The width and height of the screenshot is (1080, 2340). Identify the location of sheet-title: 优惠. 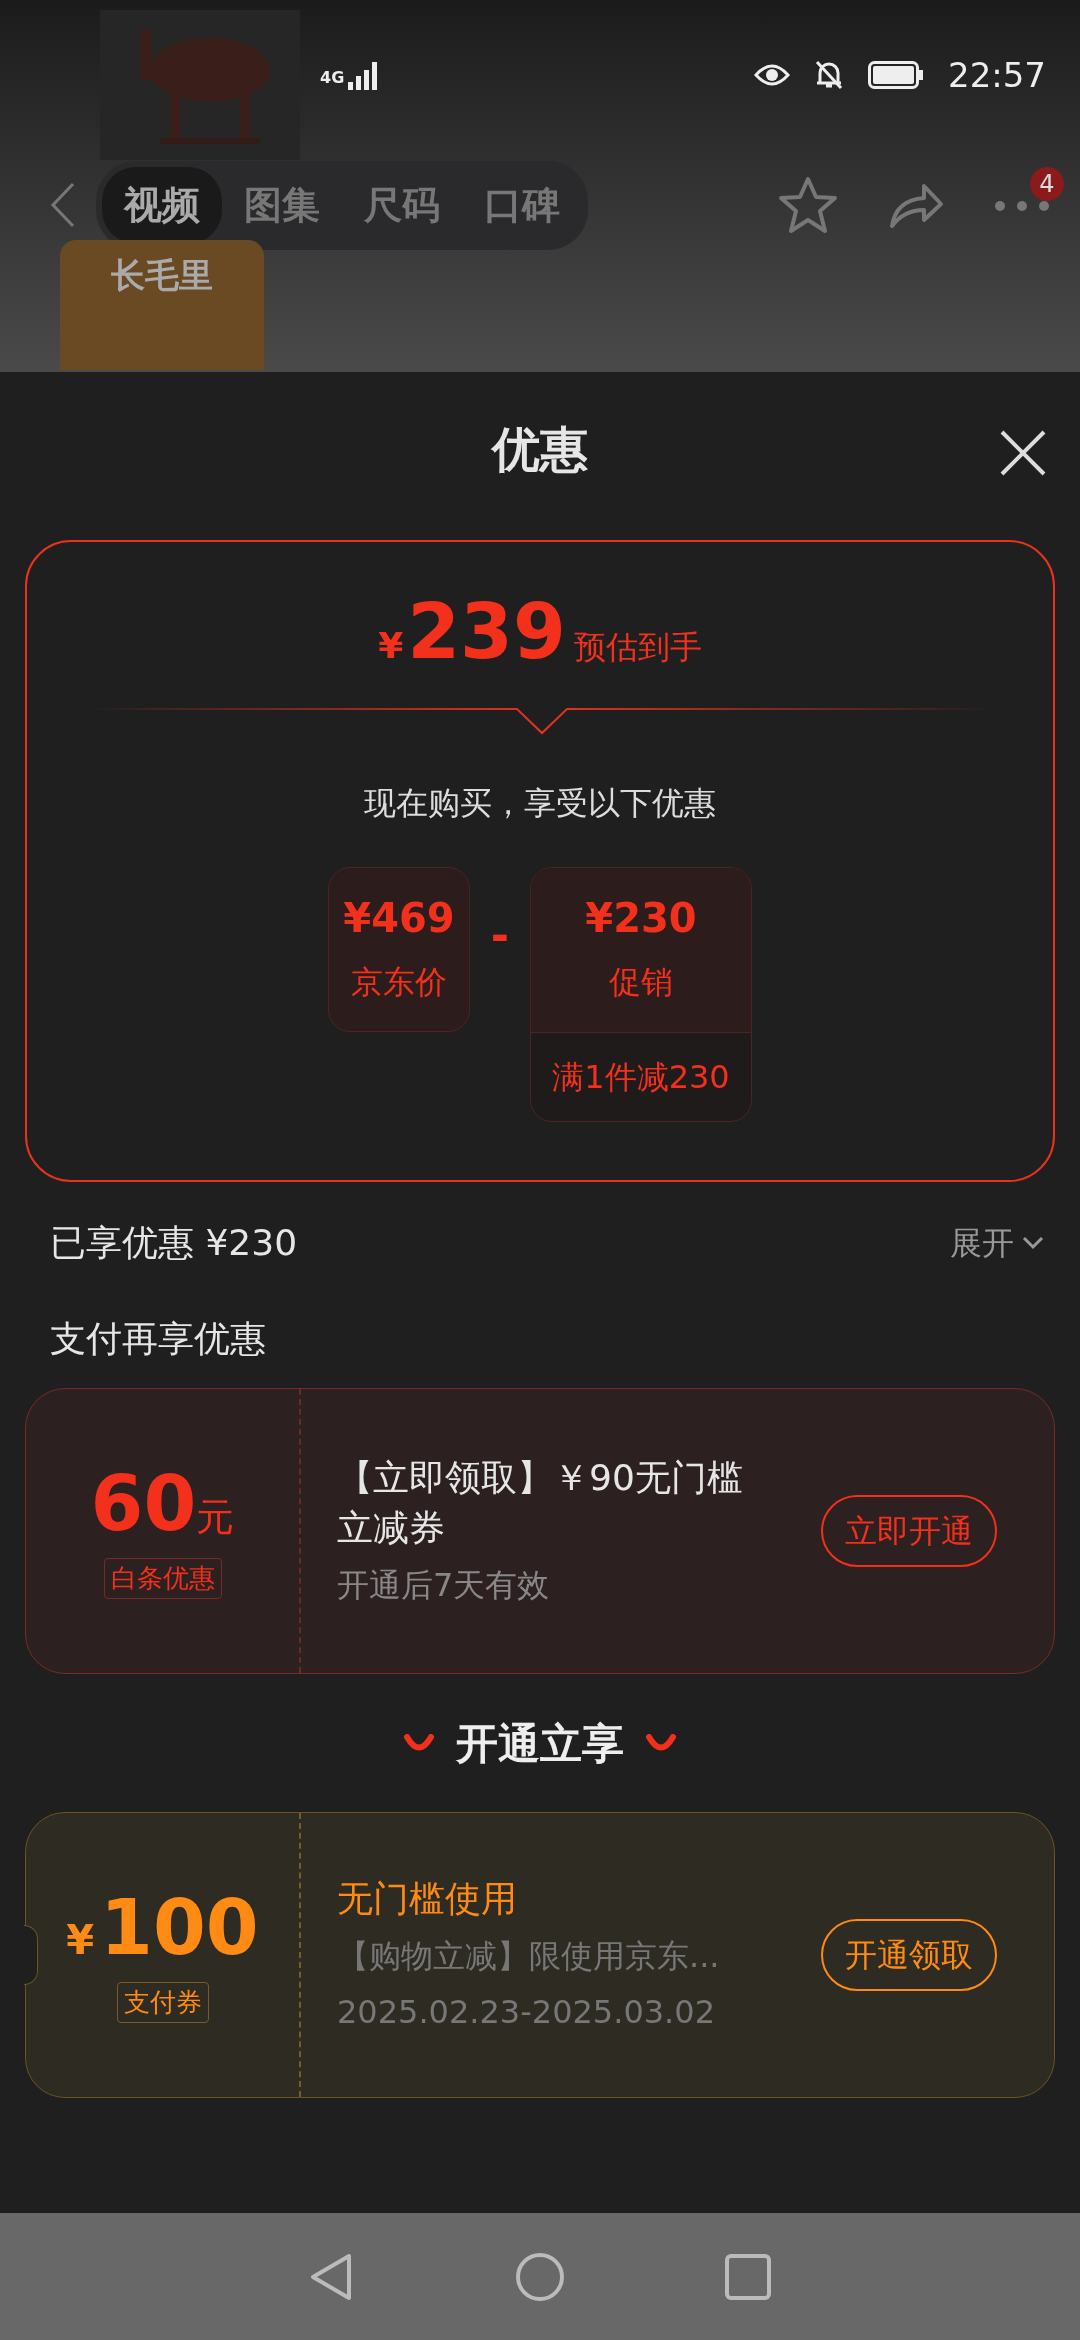
(540, 449).